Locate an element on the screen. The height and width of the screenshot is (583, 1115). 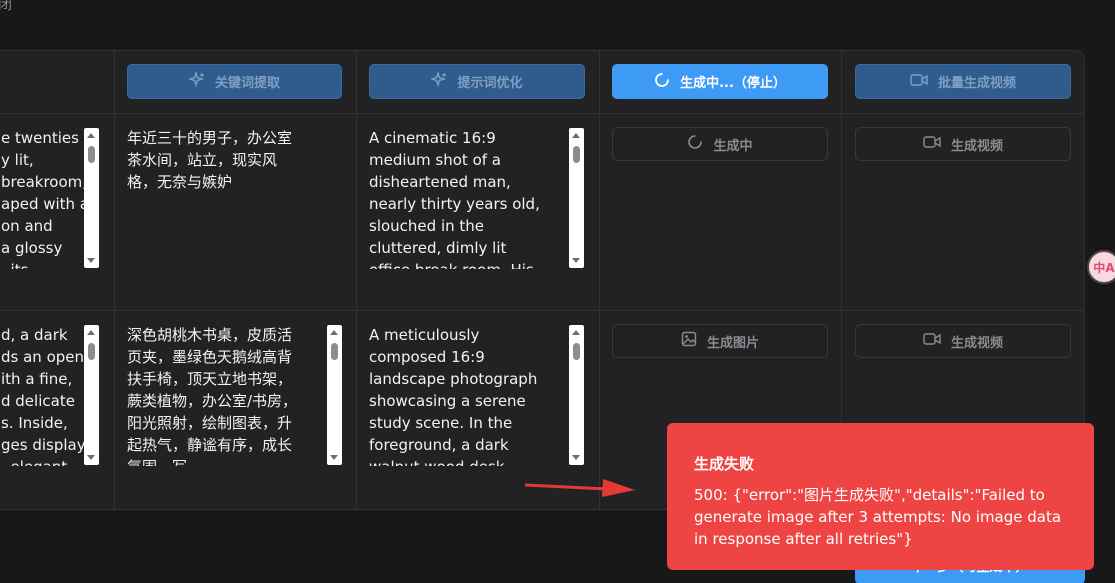
window-title-fragment: 闭 is located at coordinates (6, 6).